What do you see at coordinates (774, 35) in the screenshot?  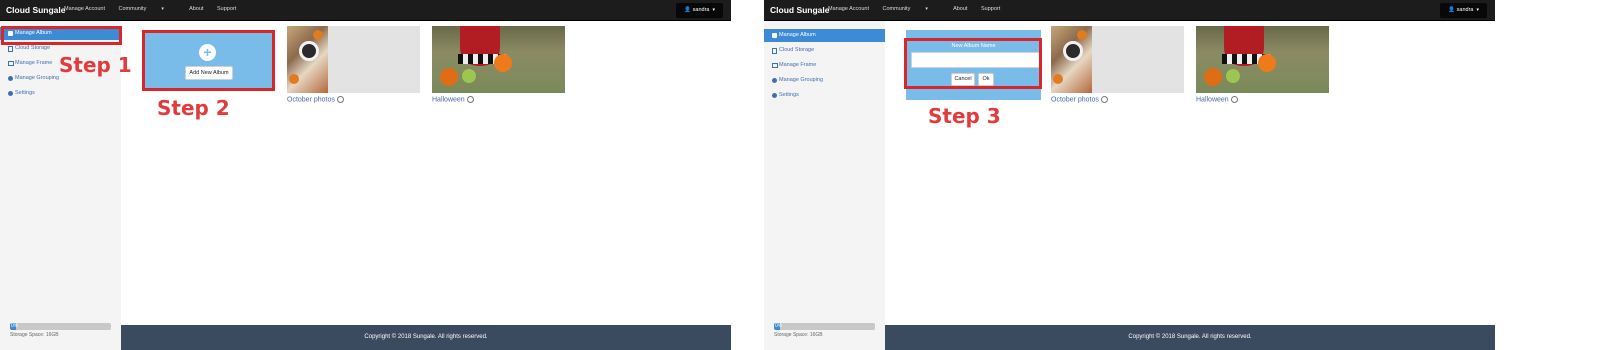 I see `camera-icon` at bounding box center [774, 35].